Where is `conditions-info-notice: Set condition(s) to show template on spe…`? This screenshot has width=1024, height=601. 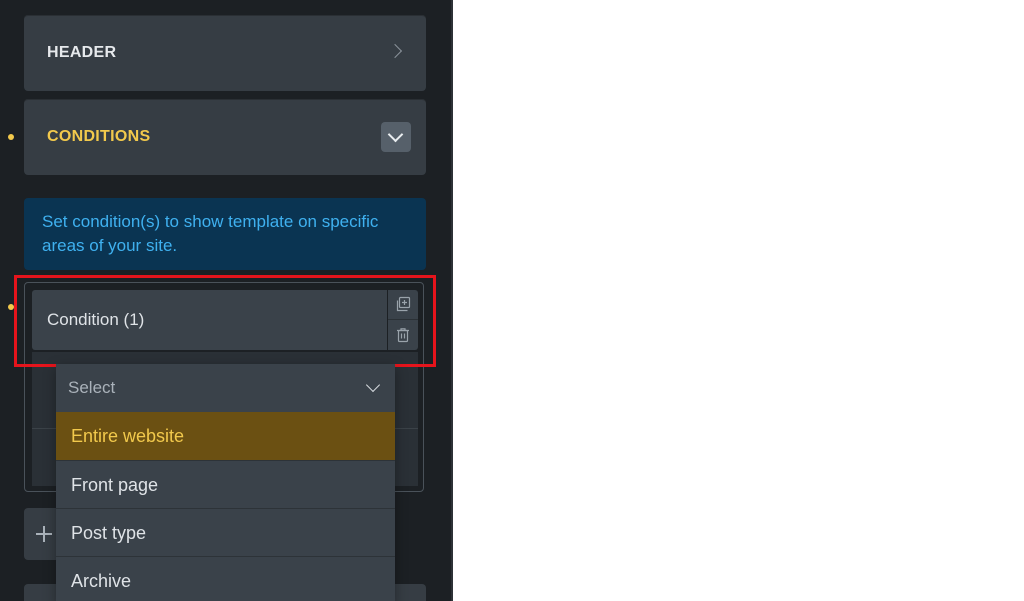 conditions-info-notice: Set condition(s) to show template on spe… is located at coordinates (225, 234).